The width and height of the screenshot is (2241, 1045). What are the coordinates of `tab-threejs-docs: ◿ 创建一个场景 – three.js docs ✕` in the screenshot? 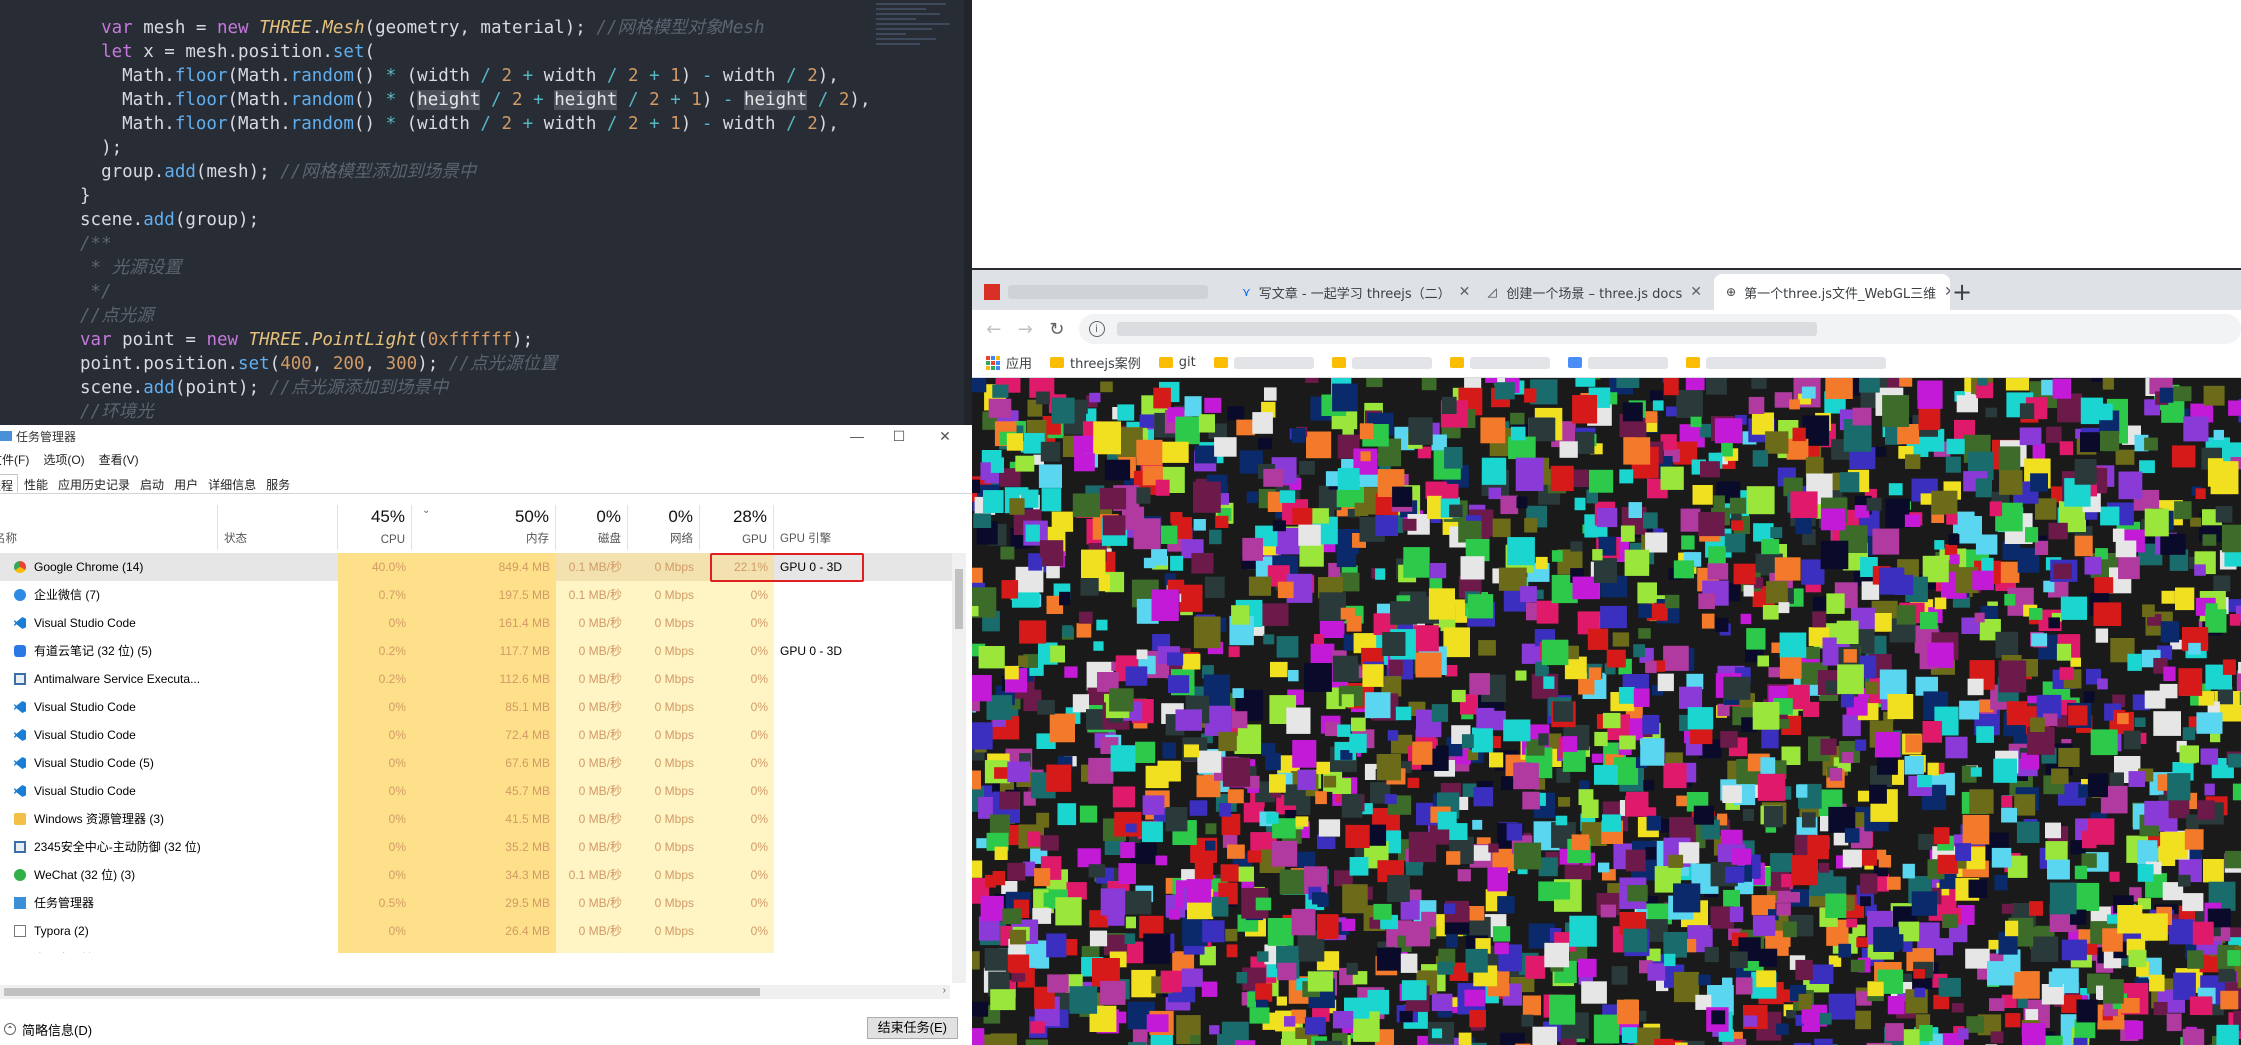 It's located at (1594, 292).